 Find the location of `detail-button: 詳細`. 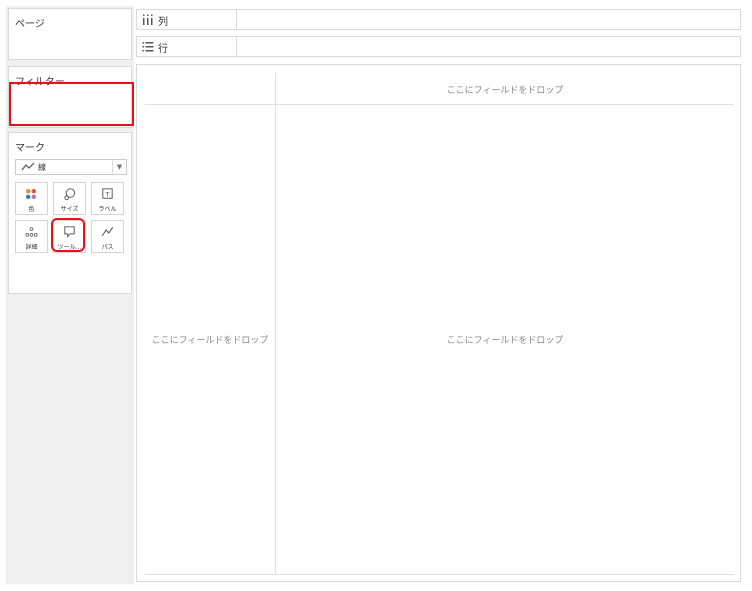

detail-button: 詳細 is located at coordinates (31, 236).